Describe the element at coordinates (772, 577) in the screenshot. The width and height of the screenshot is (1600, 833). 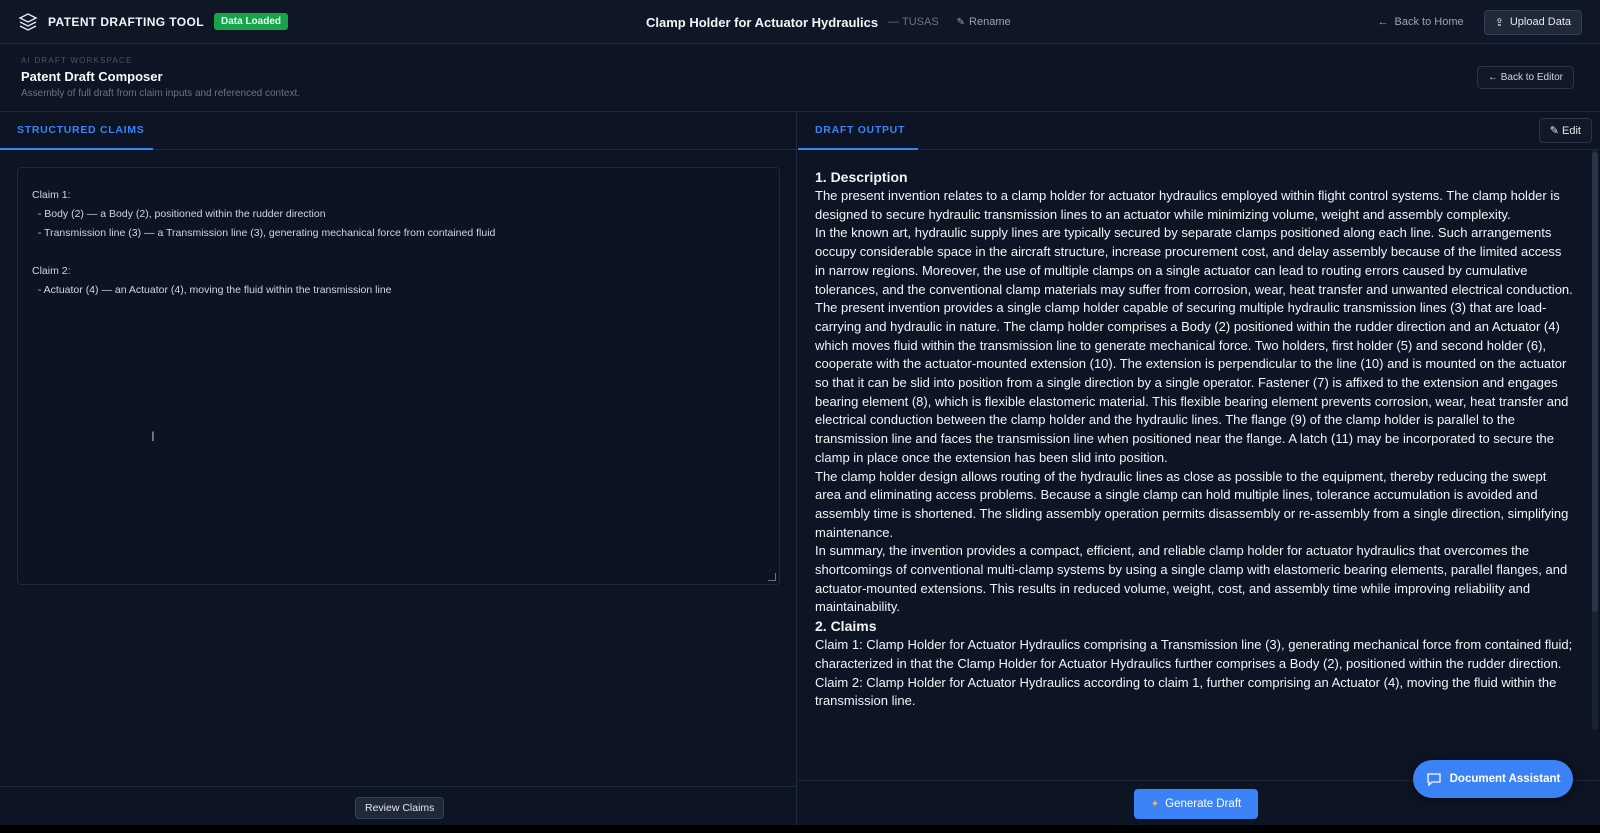
I see `resize-handle` at that location.